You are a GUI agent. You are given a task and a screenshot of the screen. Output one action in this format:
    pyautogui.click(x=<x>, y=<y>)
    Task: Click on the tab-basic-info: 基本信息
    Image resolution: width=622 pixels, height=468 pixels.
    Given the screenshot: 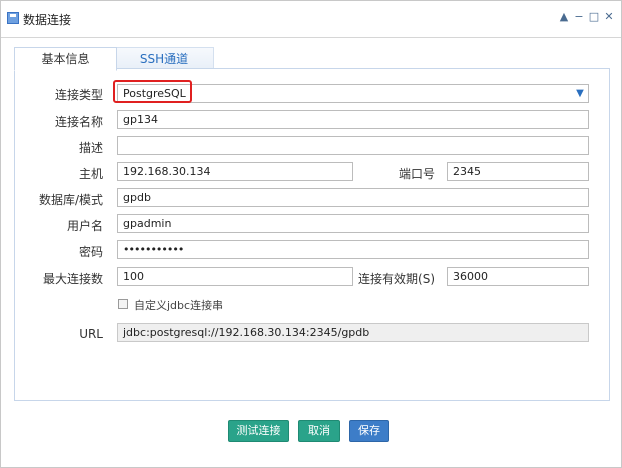 What is the action you would take?
    pyautogui.click(x=65, y=59)
    